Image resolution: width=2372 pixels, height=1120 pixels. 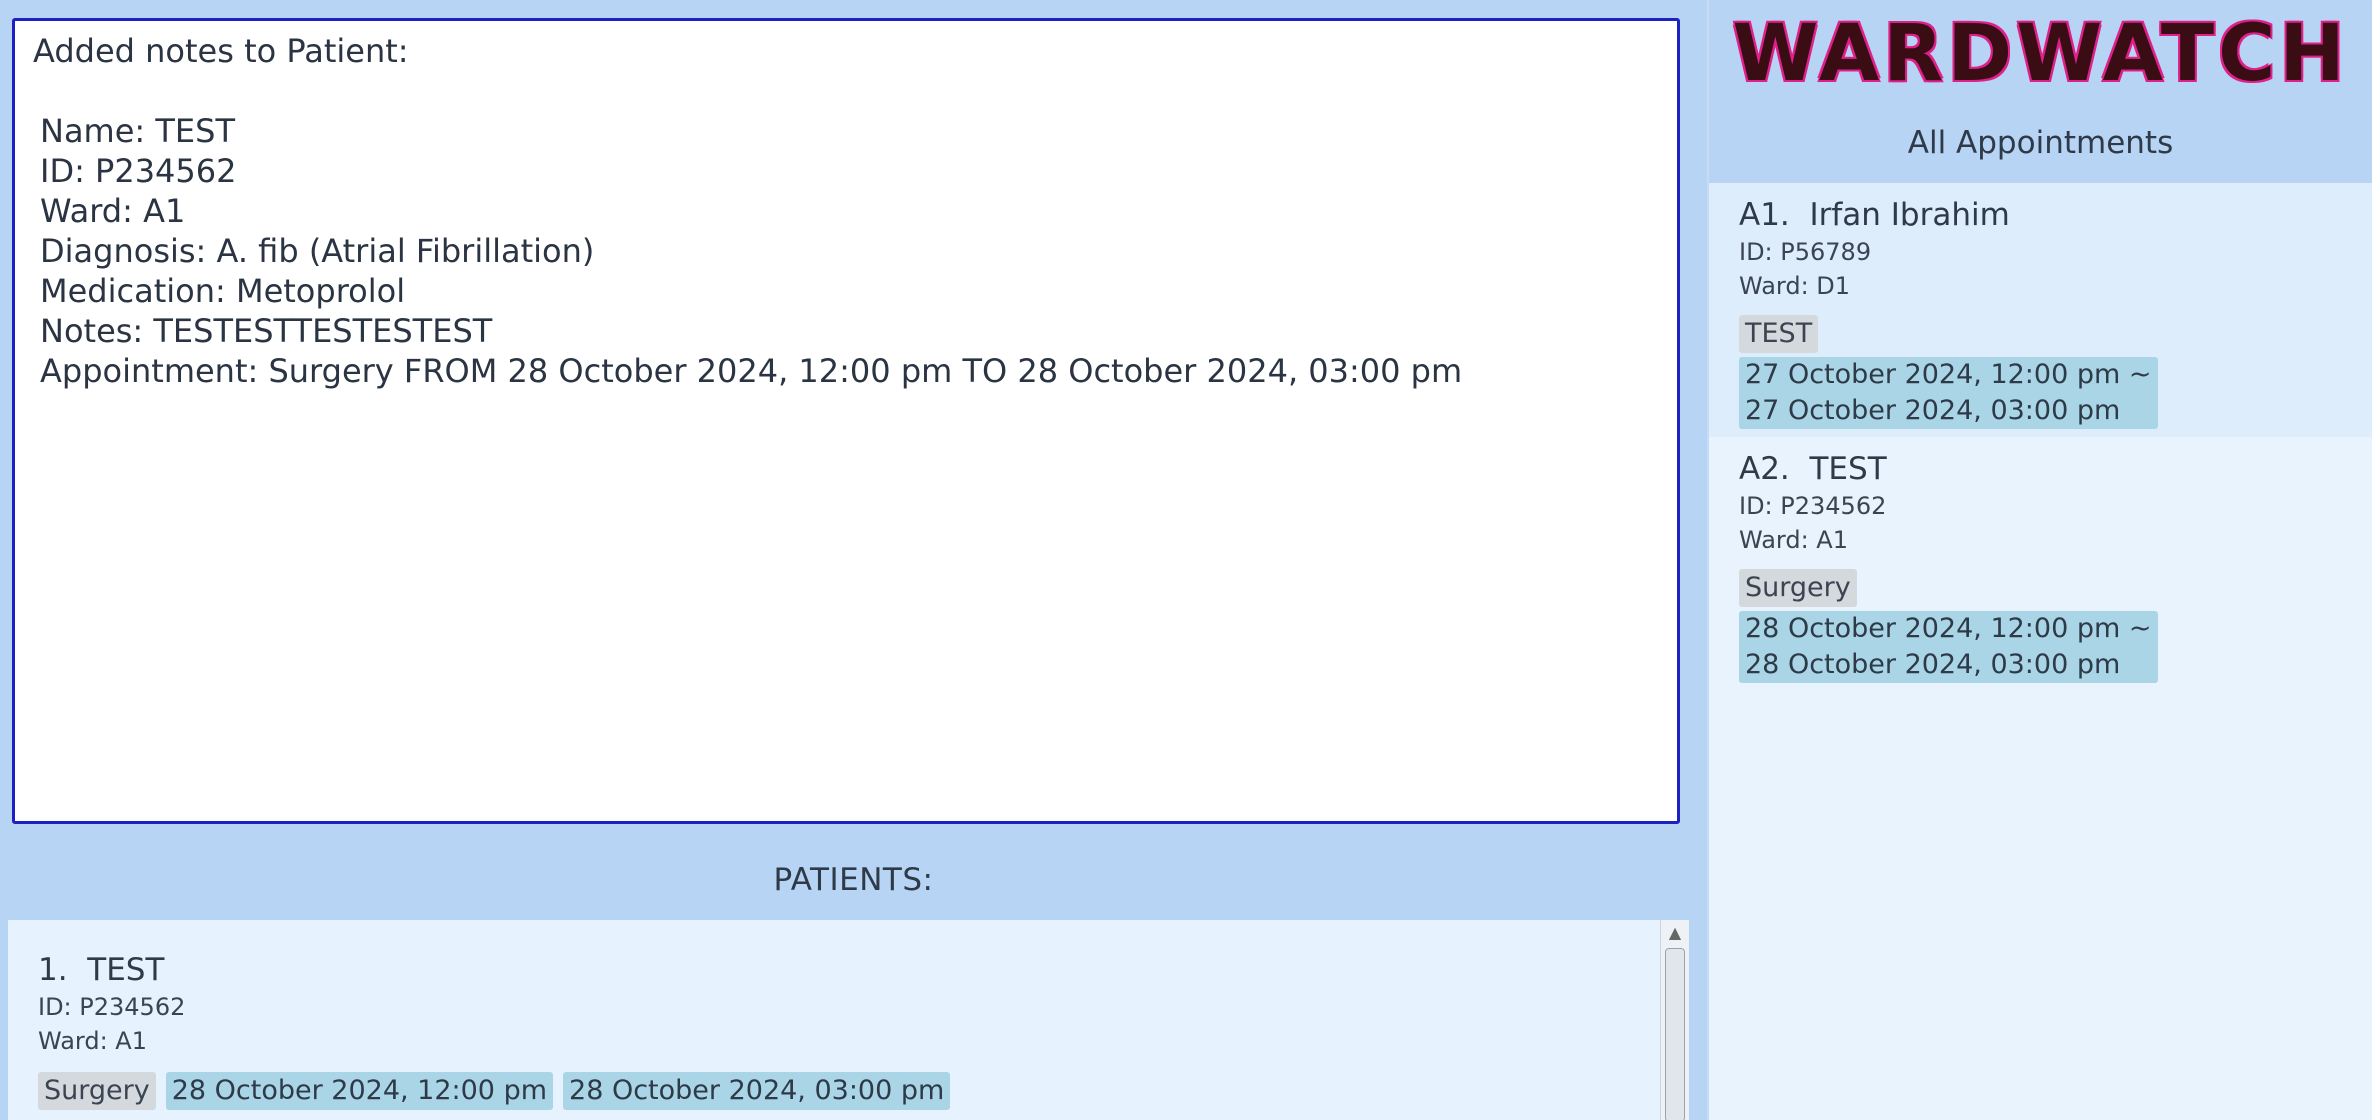 I want to click on appointment-end-tag: 28 October 2024, 03:00 pm, so click(x=757, y=1091).